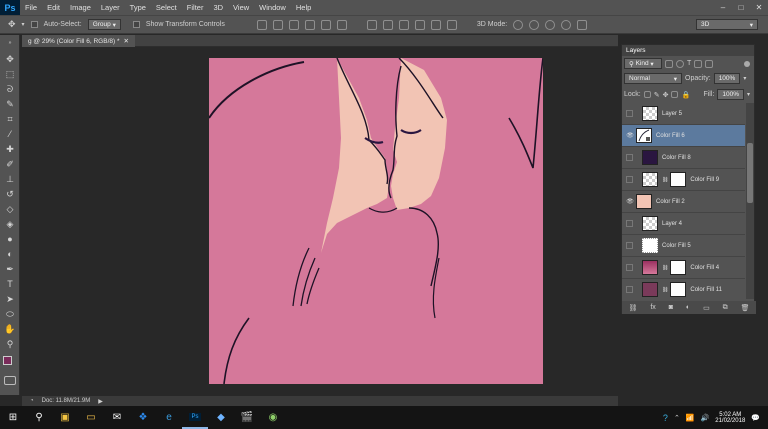  I want to click on fill-input: 100%, so click(730, 94).